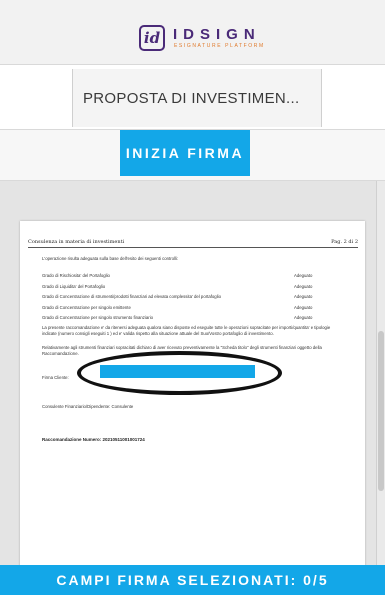 The image size is (385, 595). Describe the element at coordinates (217, 34) in the screenshot. I see `logo-name: IDSIGN` at that location.